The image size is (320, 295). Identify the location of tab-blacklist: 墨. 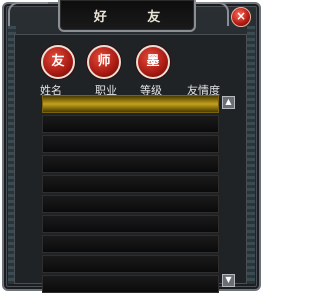
(153, 62).